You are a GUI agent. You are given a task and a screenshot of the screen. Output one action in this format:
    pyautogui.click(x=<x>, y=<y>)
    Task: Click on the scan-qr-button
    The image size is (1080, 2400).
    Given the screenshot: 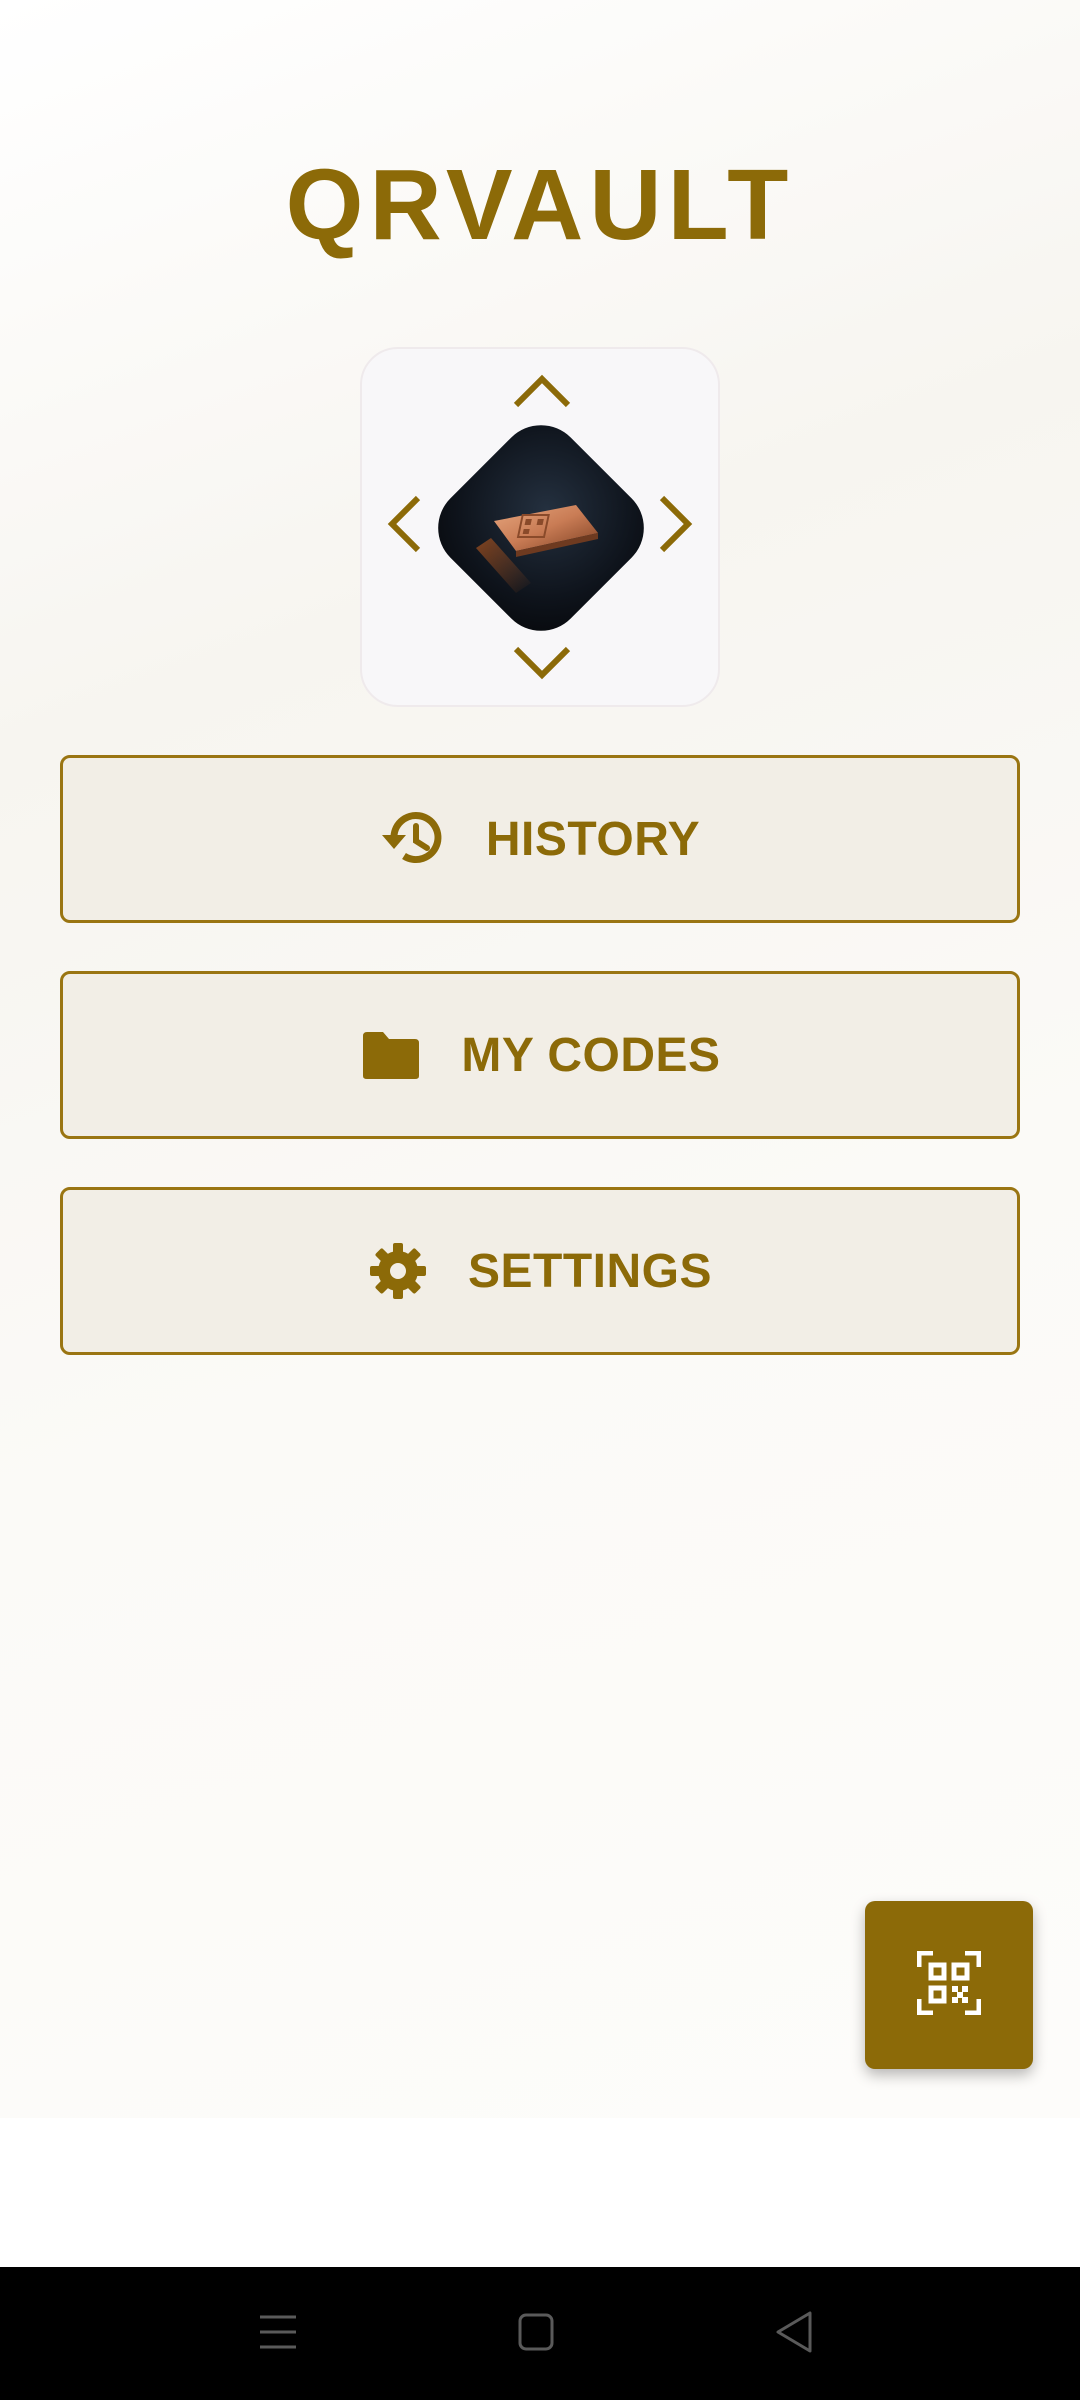 What is the action you would take?
    pyautogui.click(x=949, y=1985)
    